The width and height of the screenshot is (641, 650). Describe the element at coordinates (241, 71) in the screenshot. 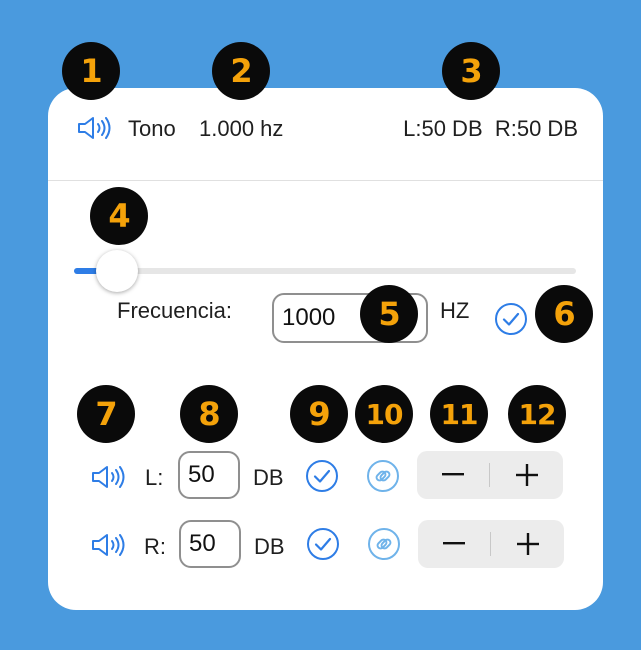

I see `badge-2: 2` at that location.